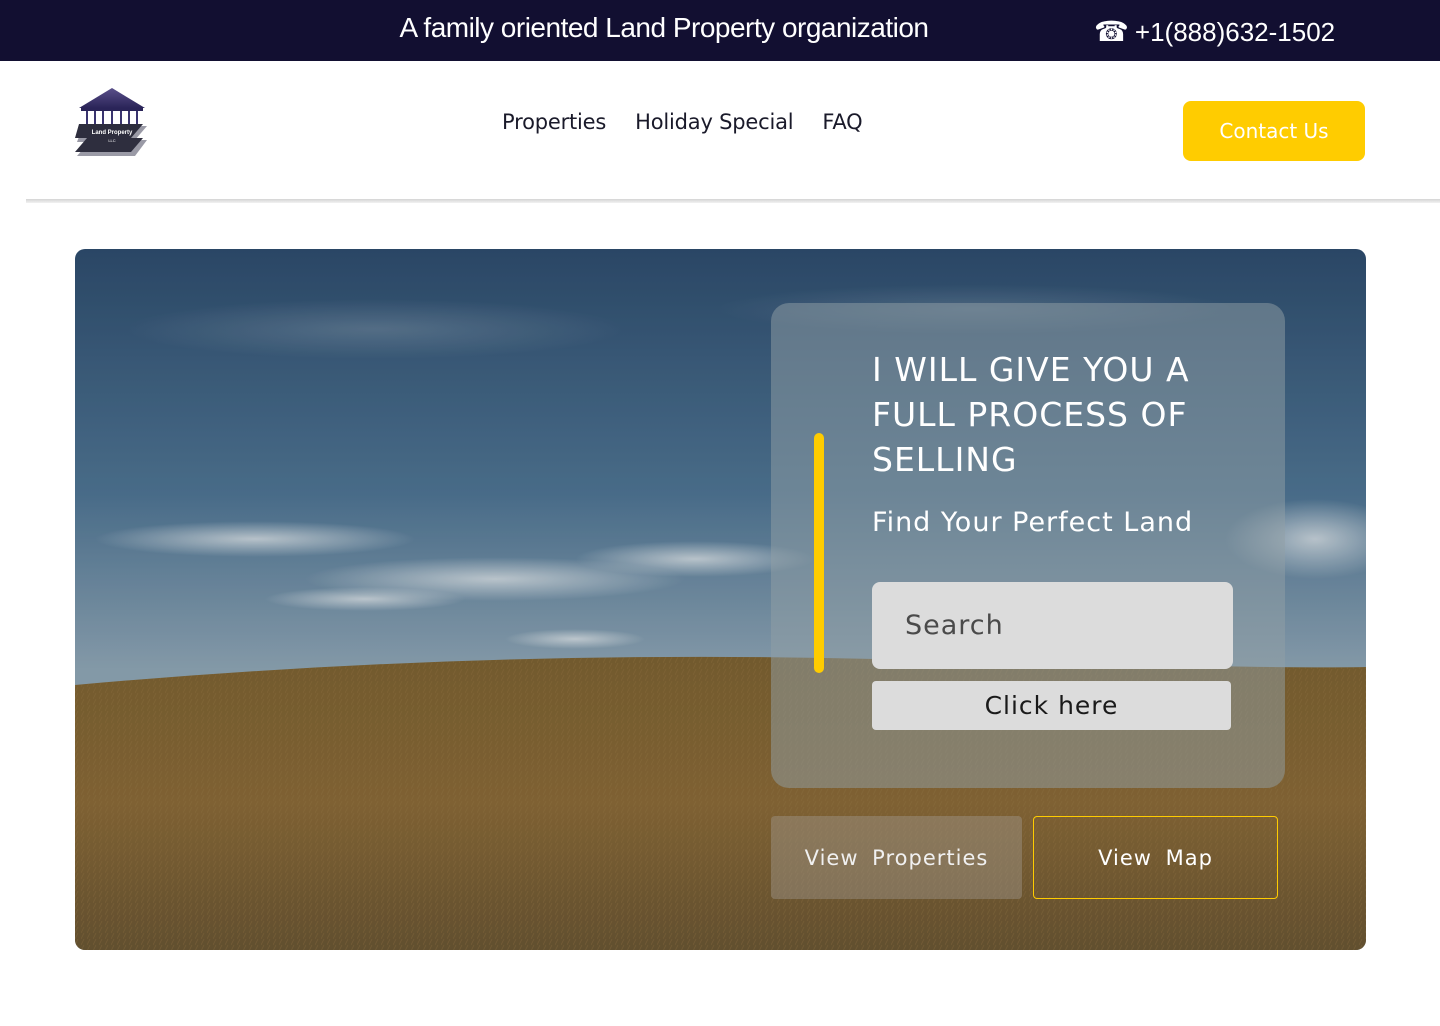  Describe the element at coordinates (554, 122) in the screenshot. I see `nav-properties: Properties` at that location.